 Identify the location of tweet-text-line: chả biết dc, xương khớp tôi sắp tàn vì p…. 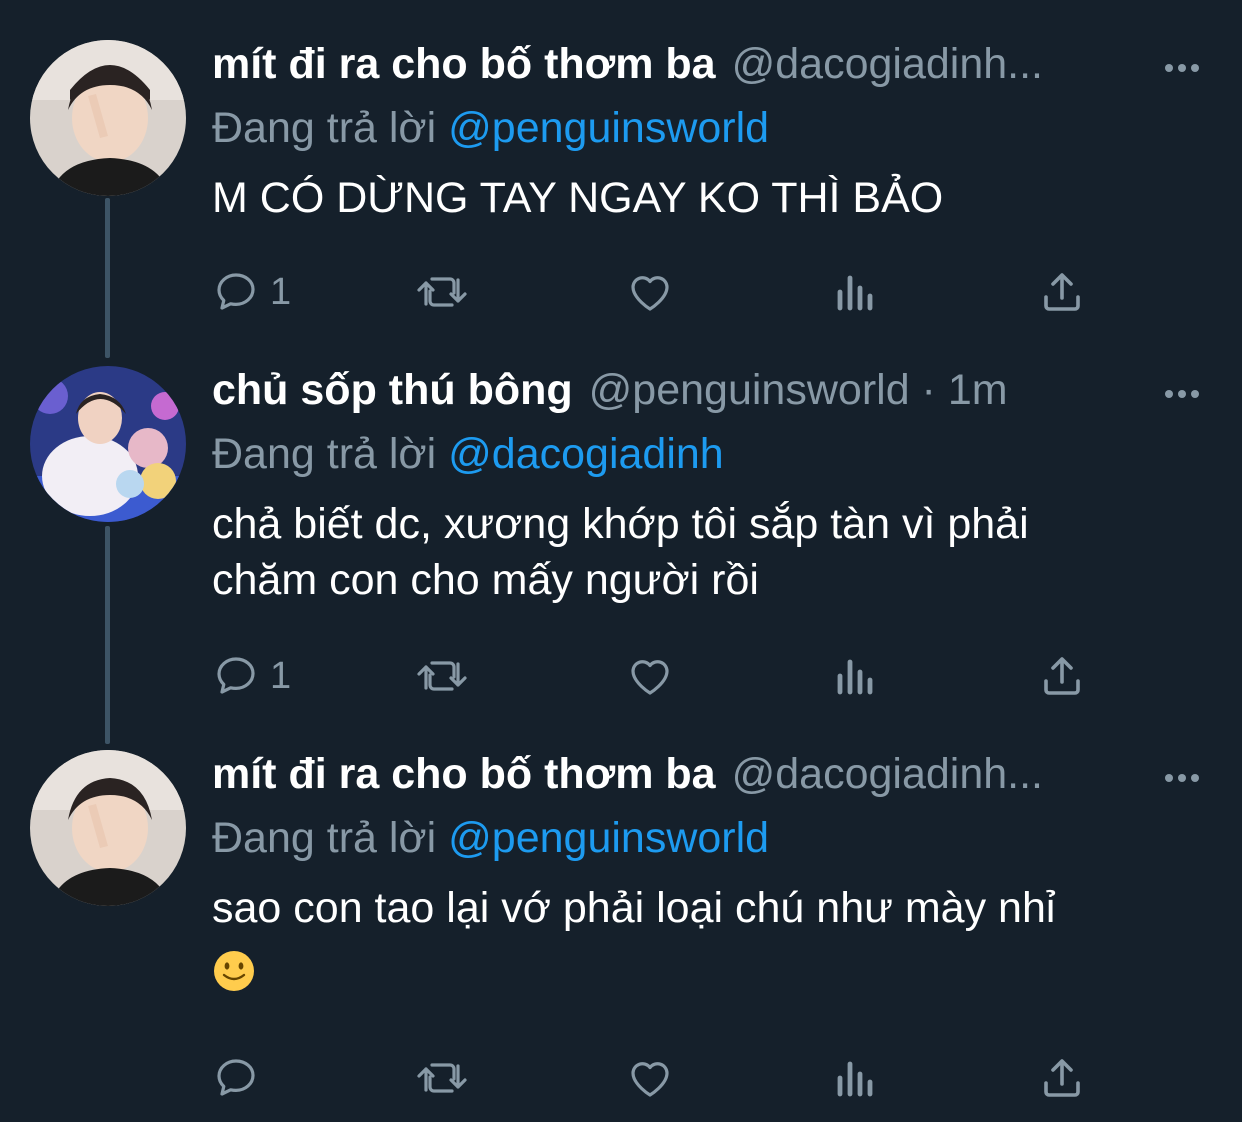
(620, 524).